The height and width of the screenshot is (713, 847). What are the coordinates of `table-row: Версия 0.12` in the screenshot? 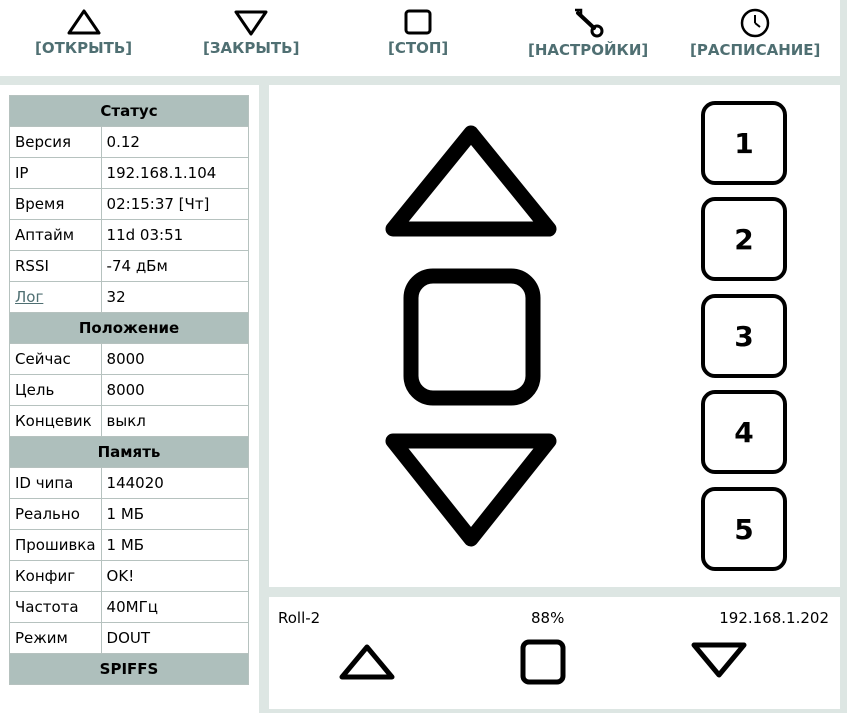 It's located at (129, 142).